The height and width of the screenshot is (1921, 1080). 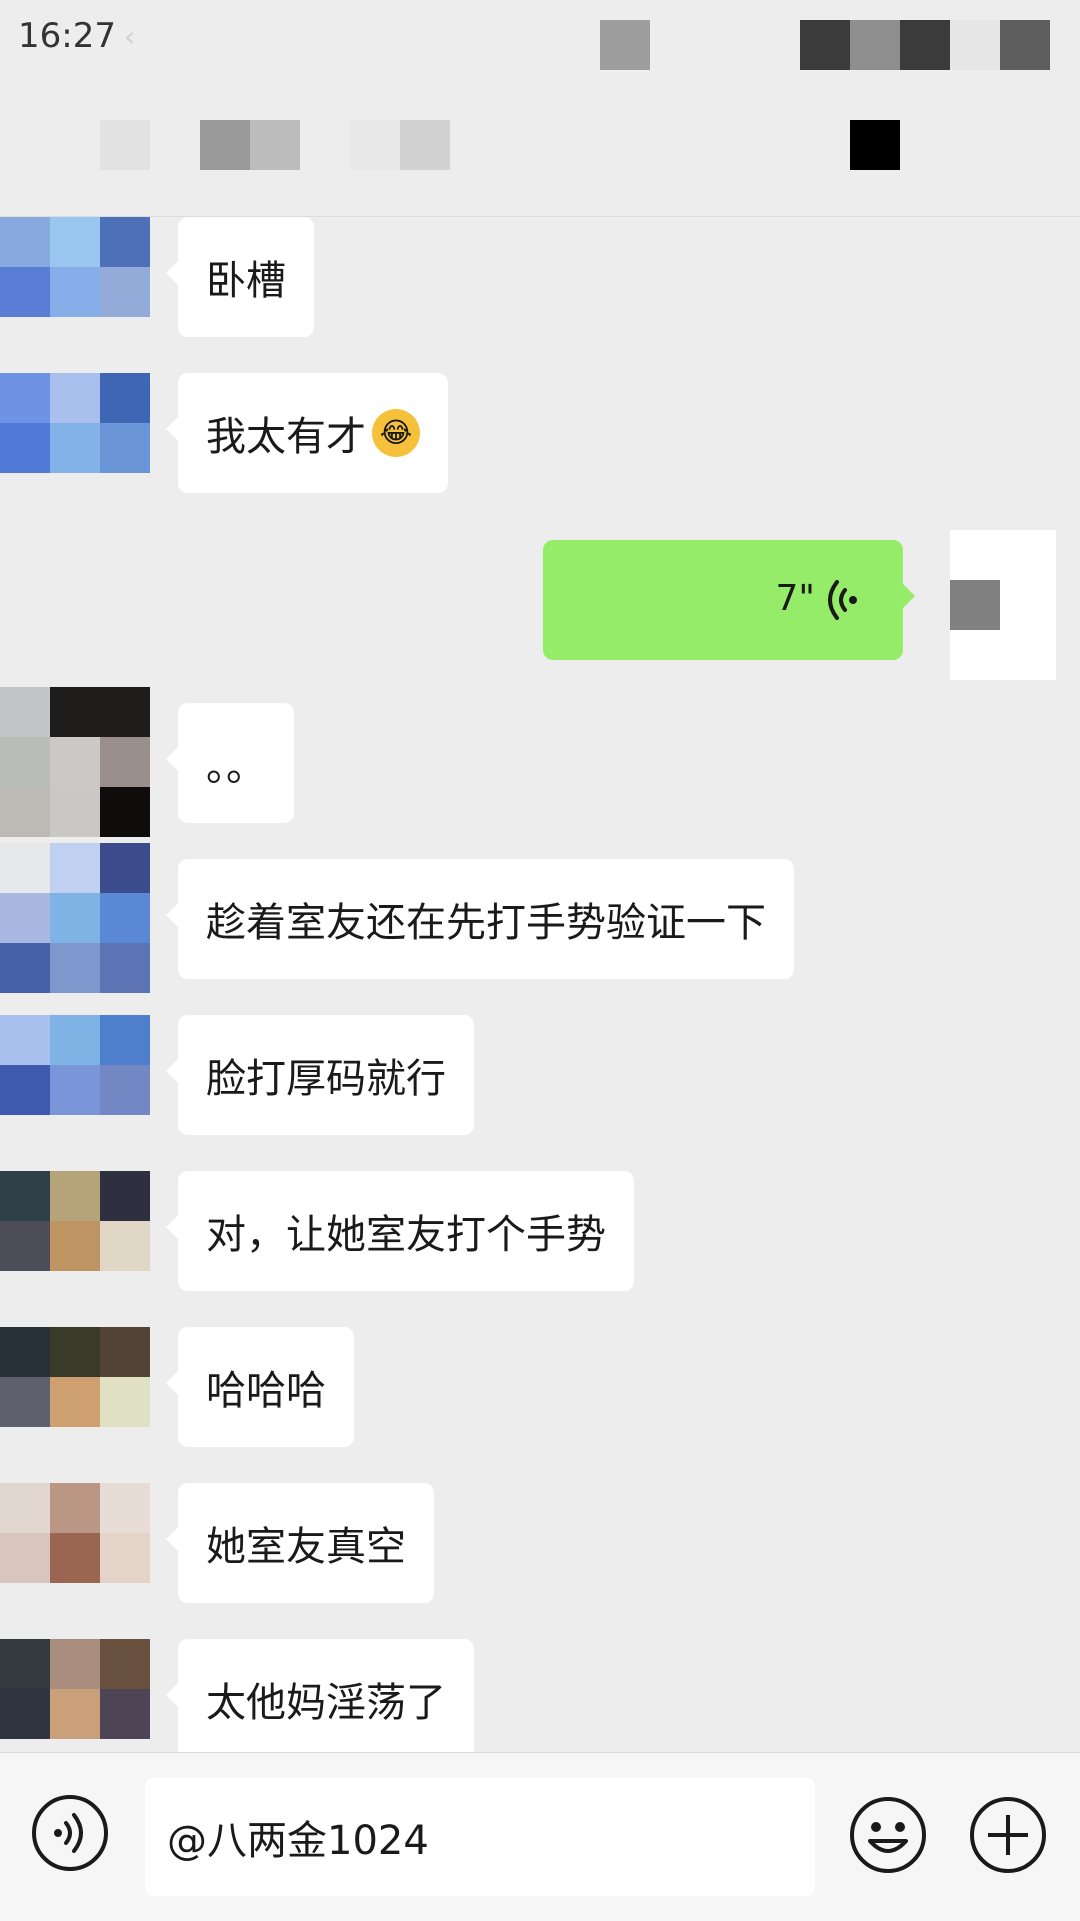 What do you see at coordinates (925, 45) in the screenshot?
I see `status-icons-pixelated` at bounding box center [925, 45].